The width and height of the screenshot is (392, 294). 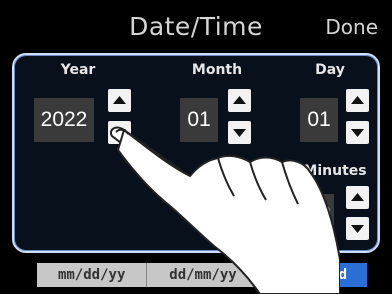 I want to click on day-up-button, so click(x=357, y=100).